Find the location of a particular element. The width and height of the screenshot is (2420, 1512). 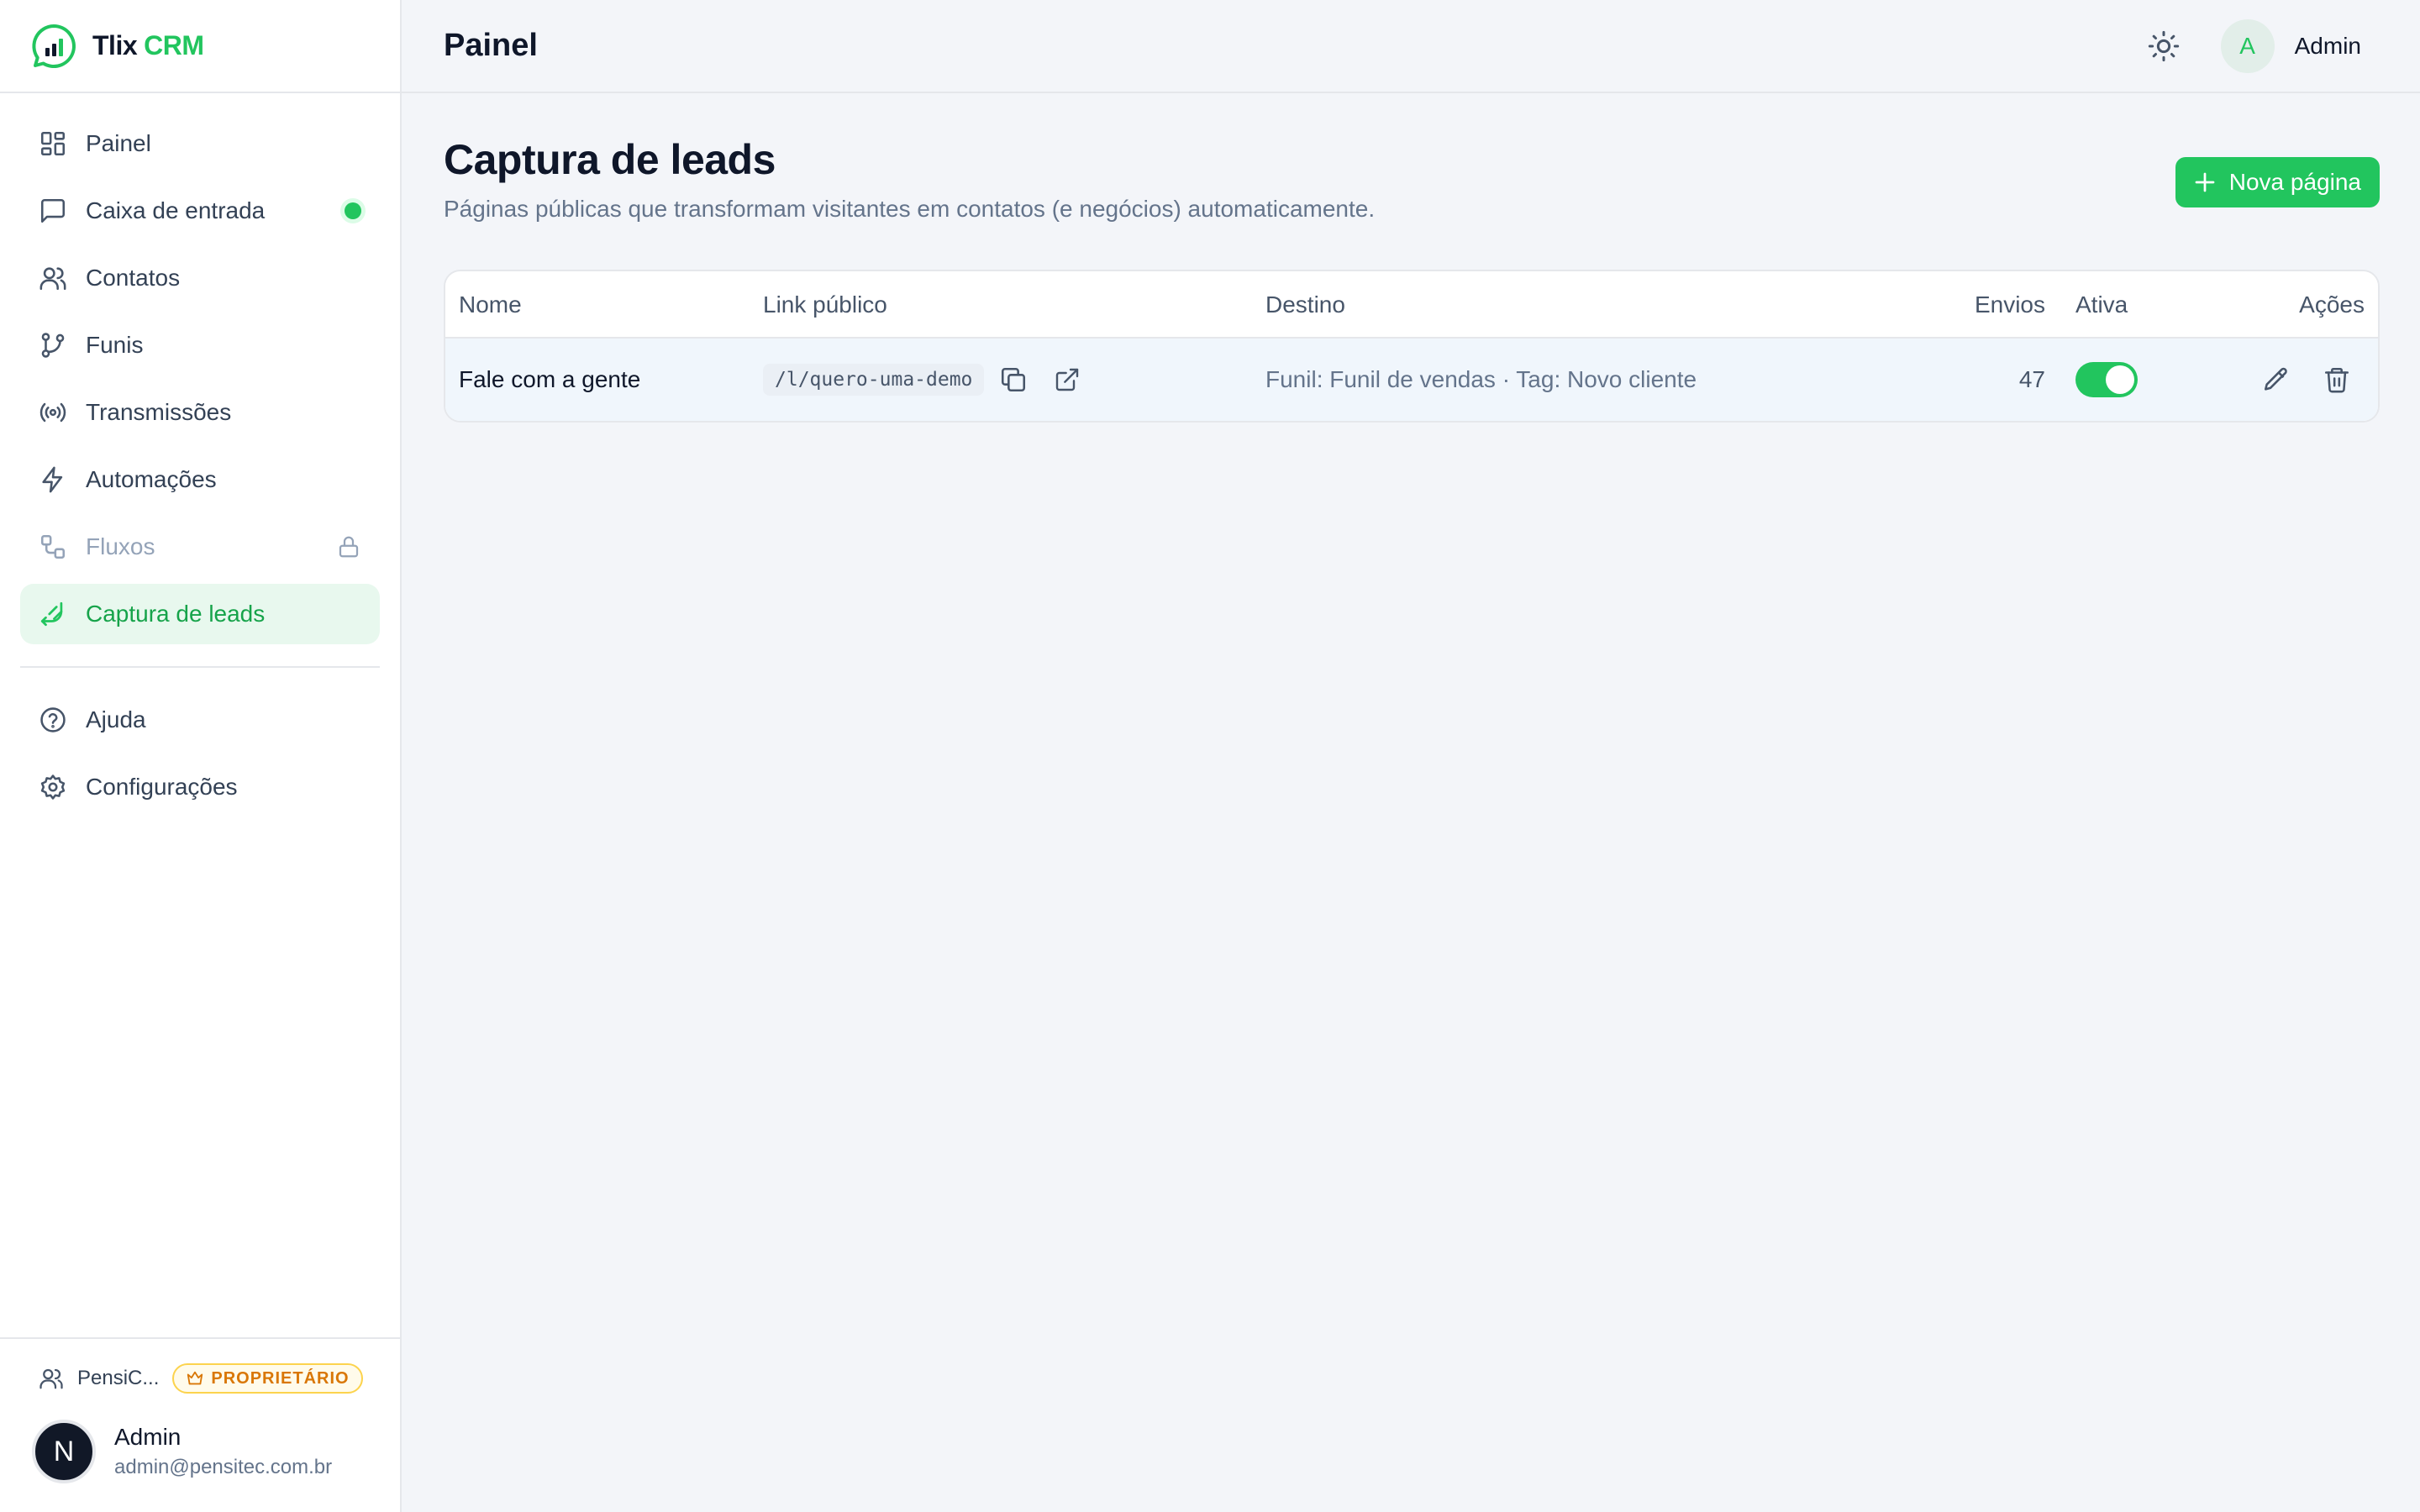

column-header-active: Ativa is located at coordinates (2101, 304).